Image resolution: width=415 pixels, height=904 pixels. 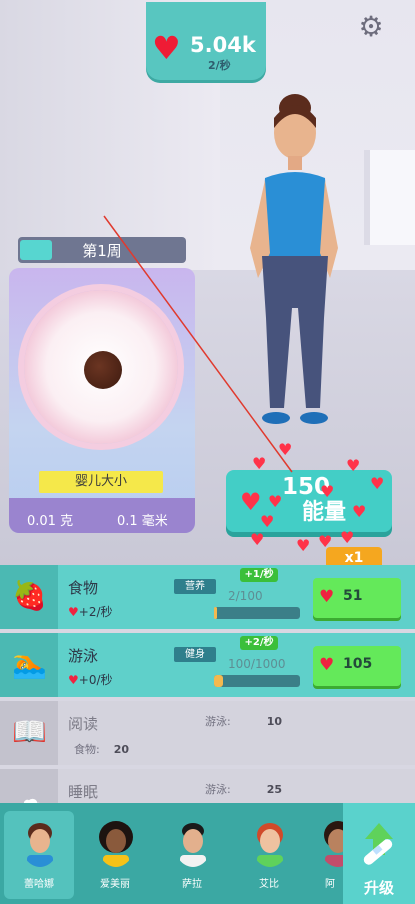 What do you see at coordinates (192, 884) in the screenshot?
I see `character-name: 萨拉` at bounding box center [192, 884].